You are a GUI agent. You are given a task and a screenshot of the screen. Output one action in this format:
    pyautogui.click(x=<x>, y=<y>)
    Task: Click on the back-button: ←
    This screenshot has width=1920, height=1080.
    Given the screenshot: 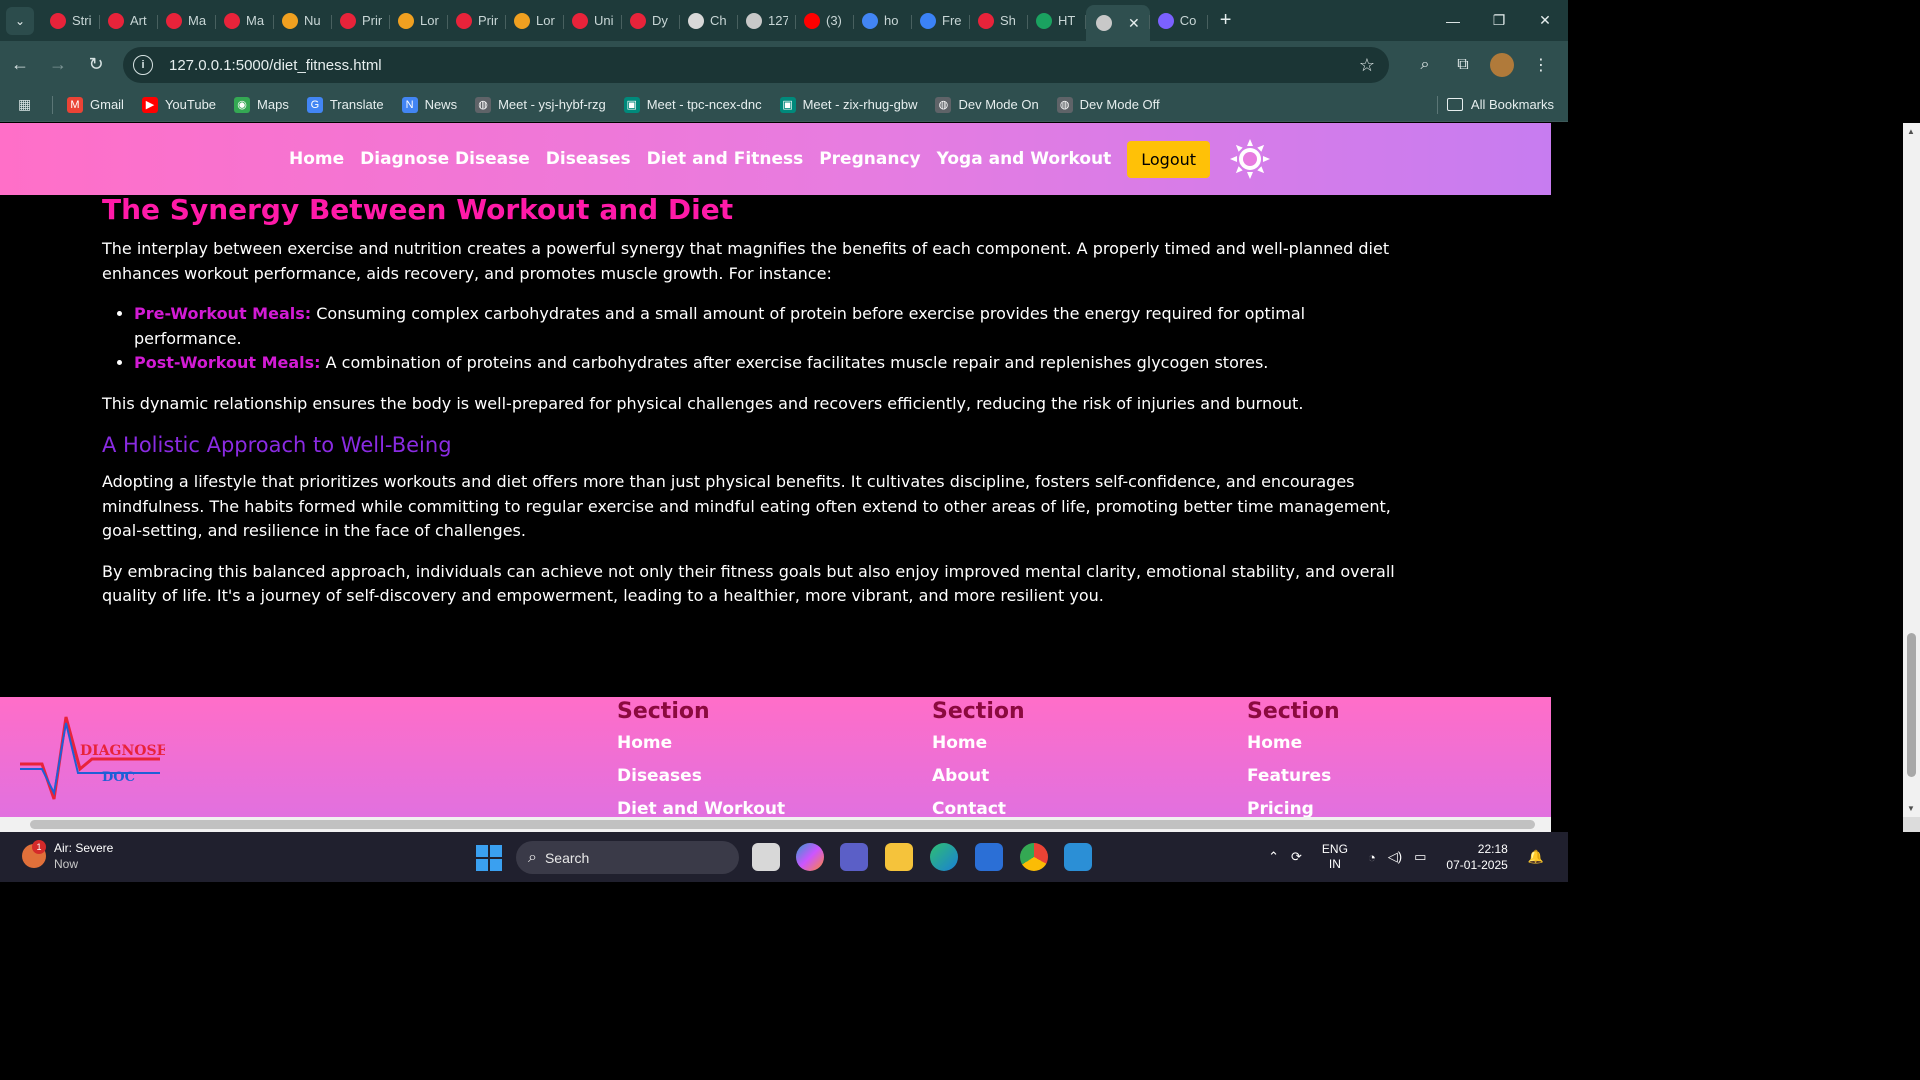 What is the action you would take?
    pyautogui.click(x=20, y=65)
    